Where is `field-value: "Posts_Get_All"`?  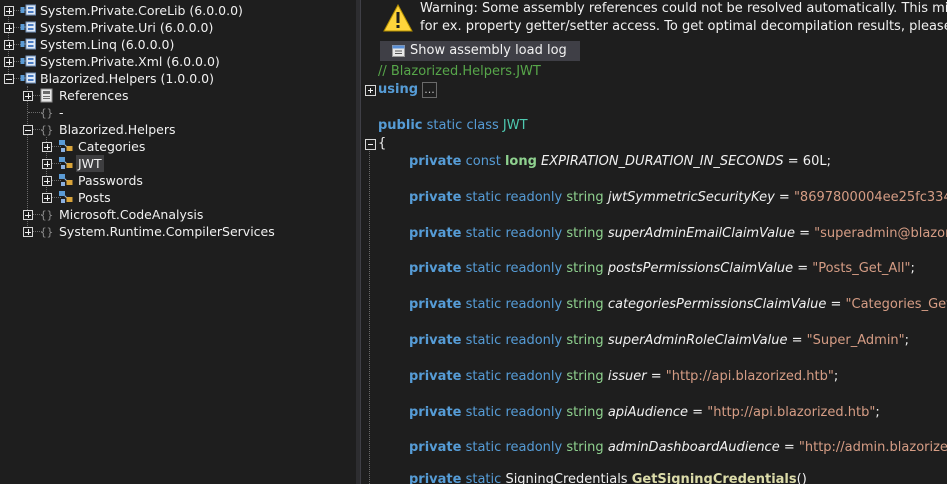
field-value: "Posts_Get_All" is located at coordinates (861, 269).